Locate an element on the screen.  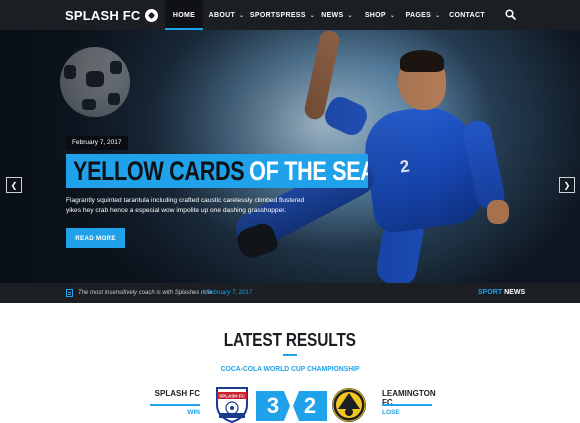
menu-item-label: ABOUT is located at coordinates (222, 15).